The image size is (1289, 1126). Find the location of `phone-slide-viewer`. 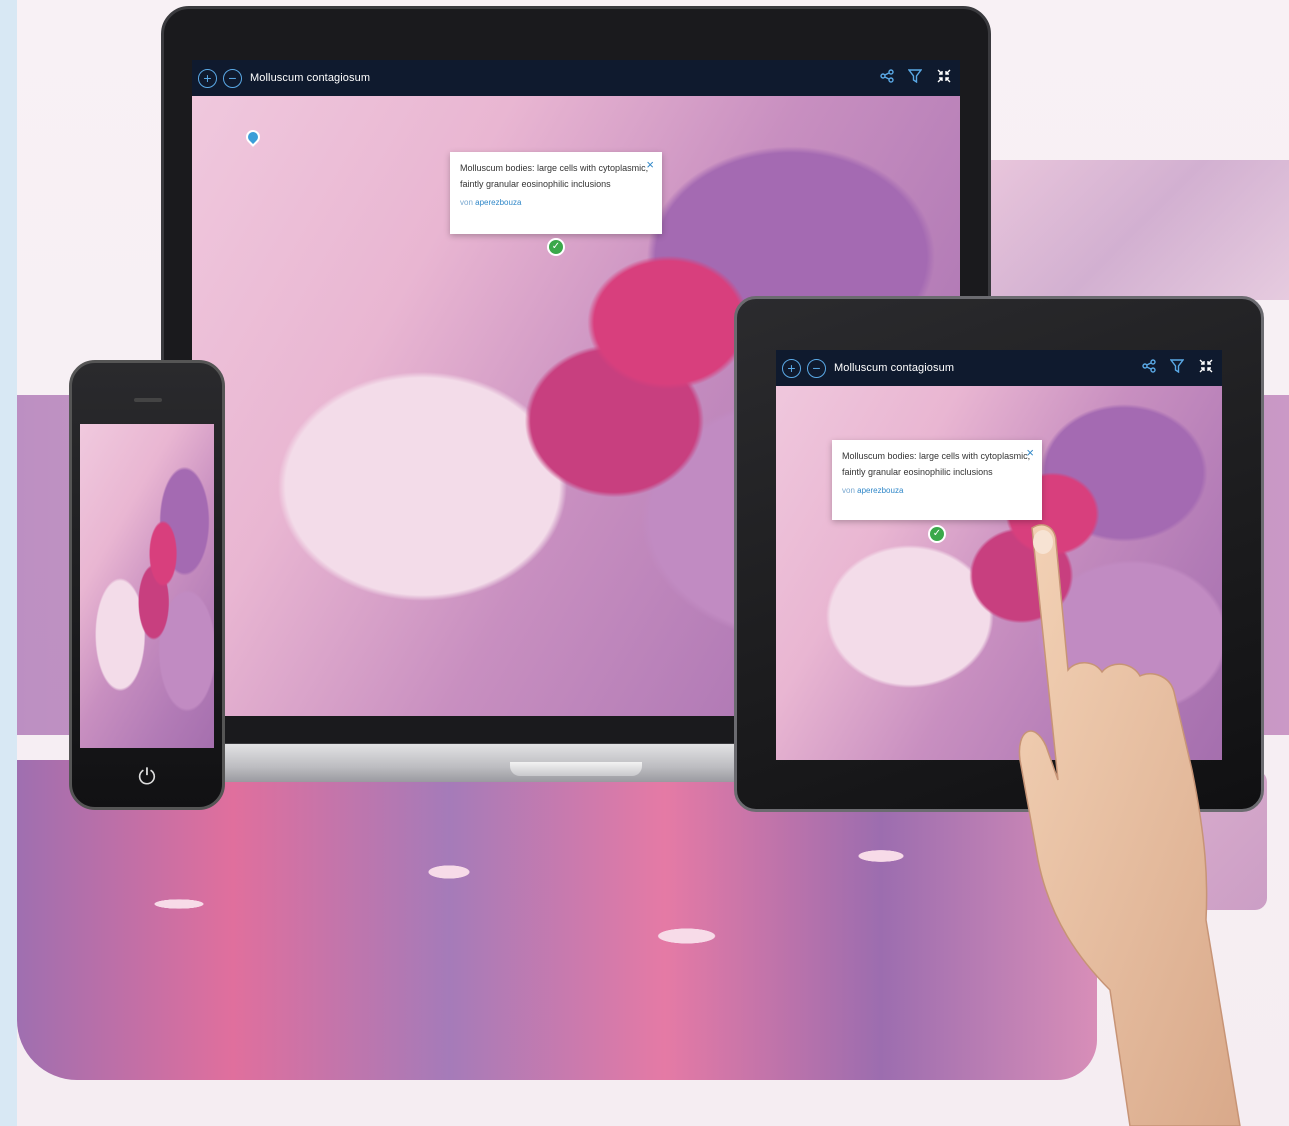

phone-slide-viewer is located at coordinates (147, 586).